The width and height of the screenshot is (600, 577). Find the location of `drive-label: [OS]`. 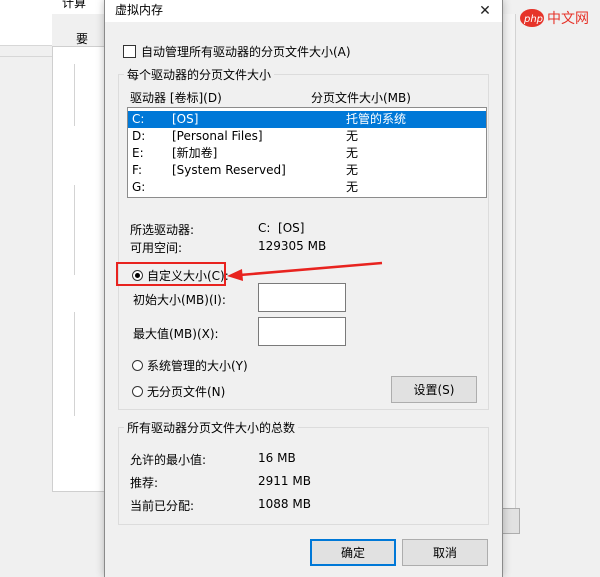

drive-label: [OS] is located at coordinates (185, 119).